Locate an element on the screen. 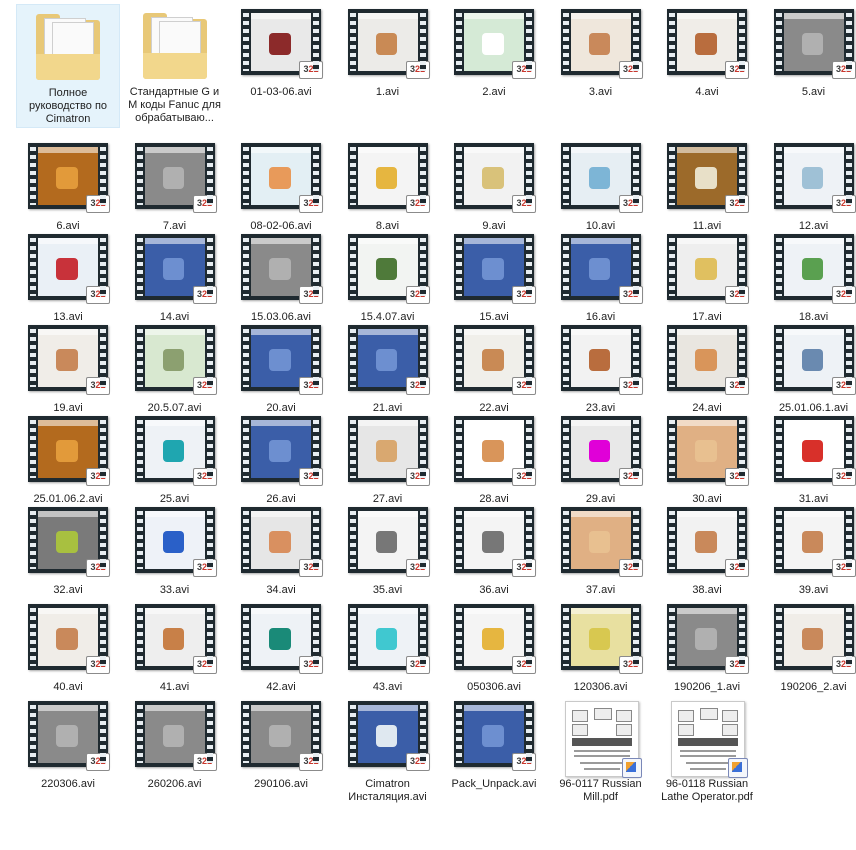 This screenshot has width=856, height=850. file-name-label: 3.avi is located at coordinates (600, 92).